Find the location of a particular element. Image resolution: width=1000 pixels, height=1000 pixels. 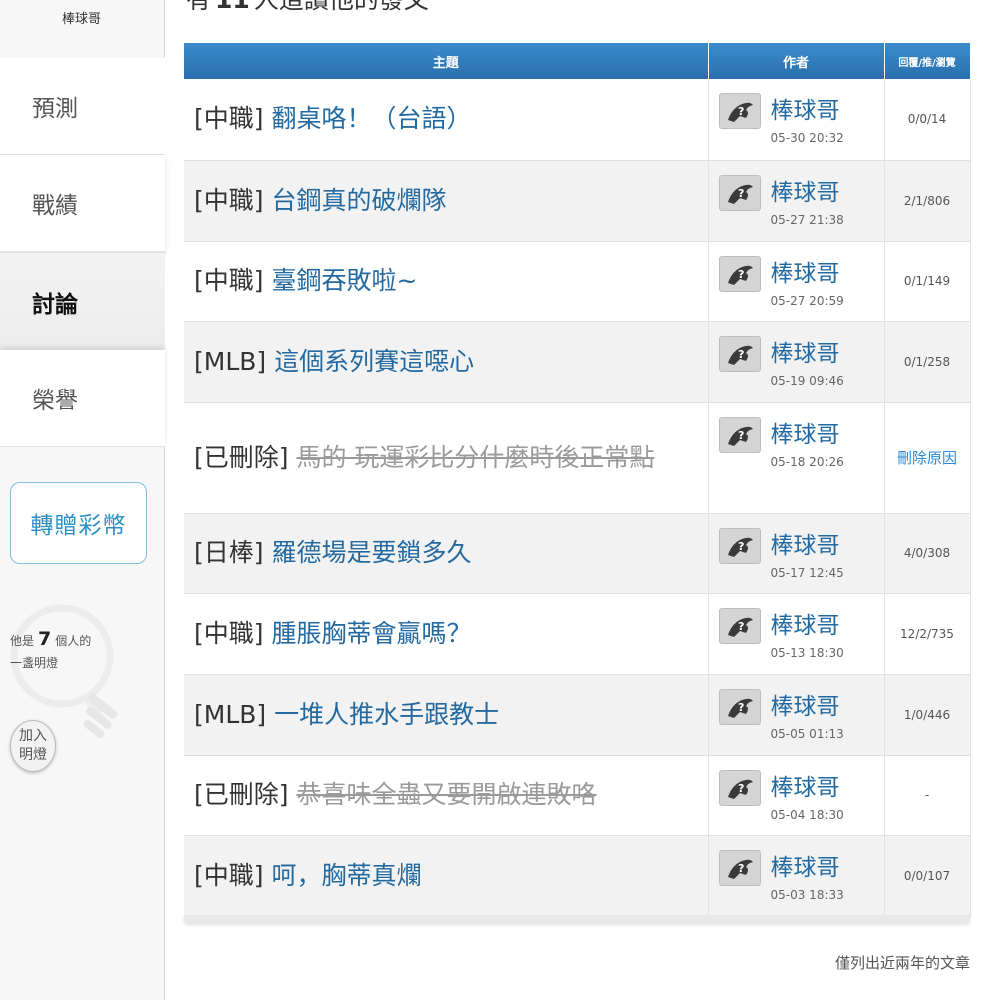

gift-coins-button: 轉贈彩幣 is located at coordinates (78, 523).